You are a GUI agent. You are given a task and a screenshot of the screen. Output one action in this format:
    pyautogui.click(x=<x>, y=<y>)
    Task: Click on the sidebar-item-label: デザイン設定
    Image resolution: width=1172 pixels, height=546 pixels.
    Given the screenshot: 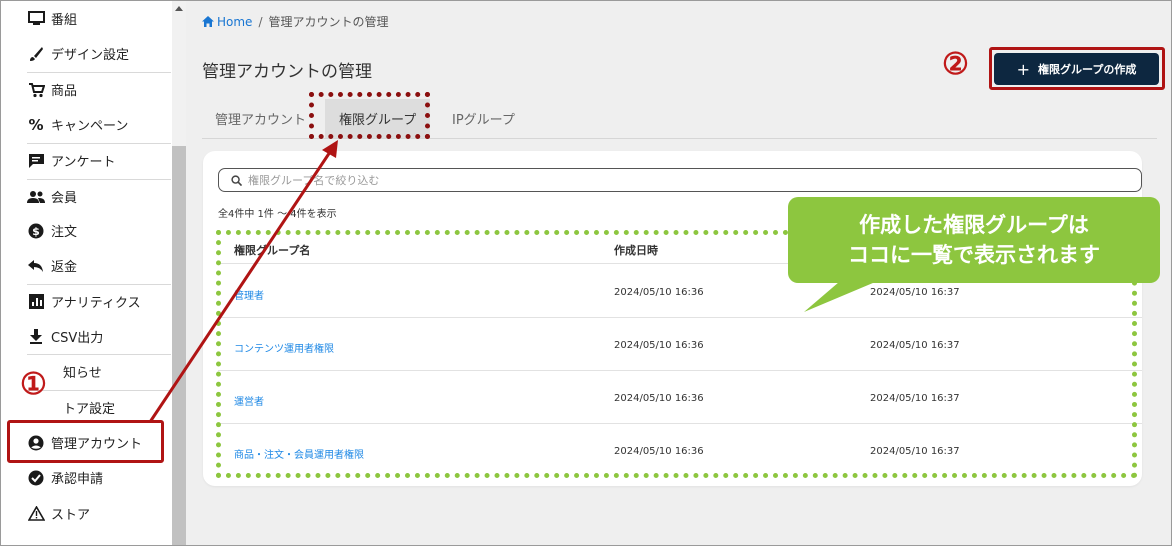 What is the action you would take?
    pyautogui.click(x=90, y=55)
    